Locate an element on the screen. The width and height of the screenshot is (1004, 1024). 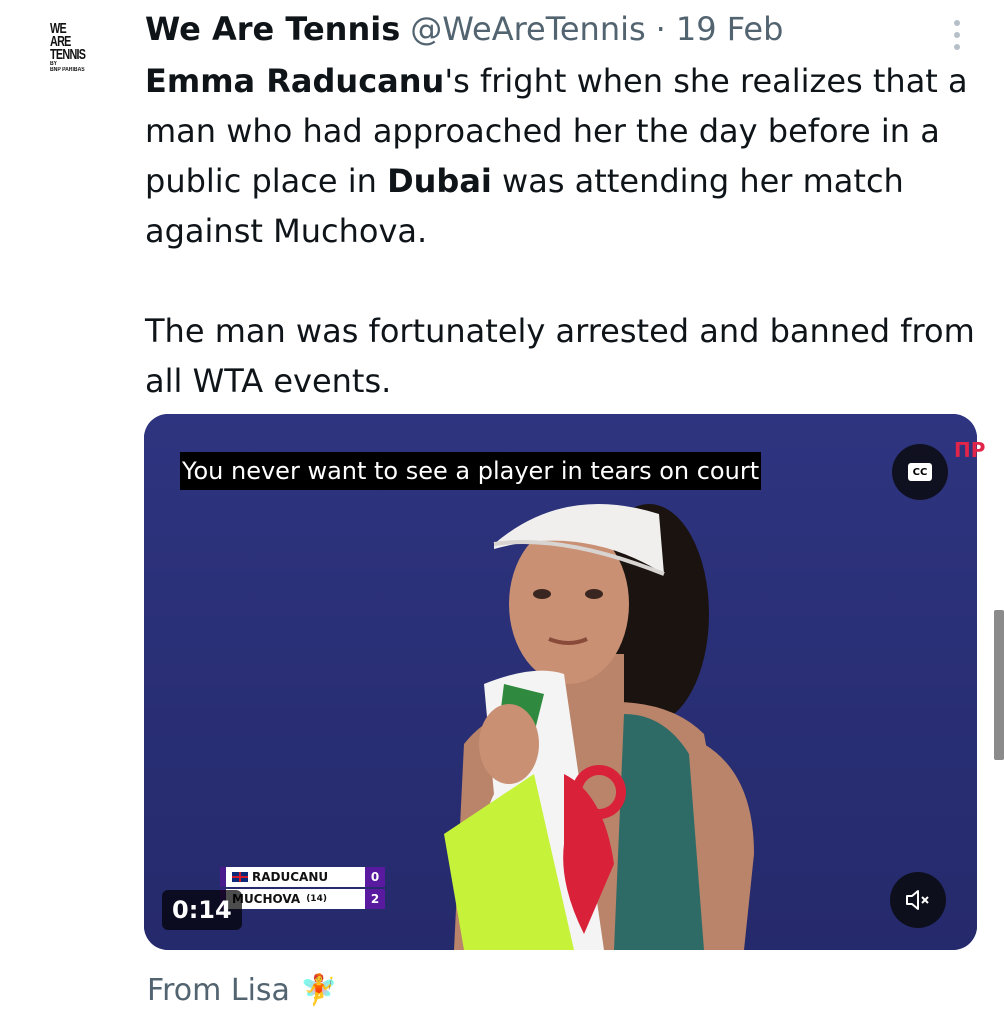
mute-button is located at coordinates (918, 900).